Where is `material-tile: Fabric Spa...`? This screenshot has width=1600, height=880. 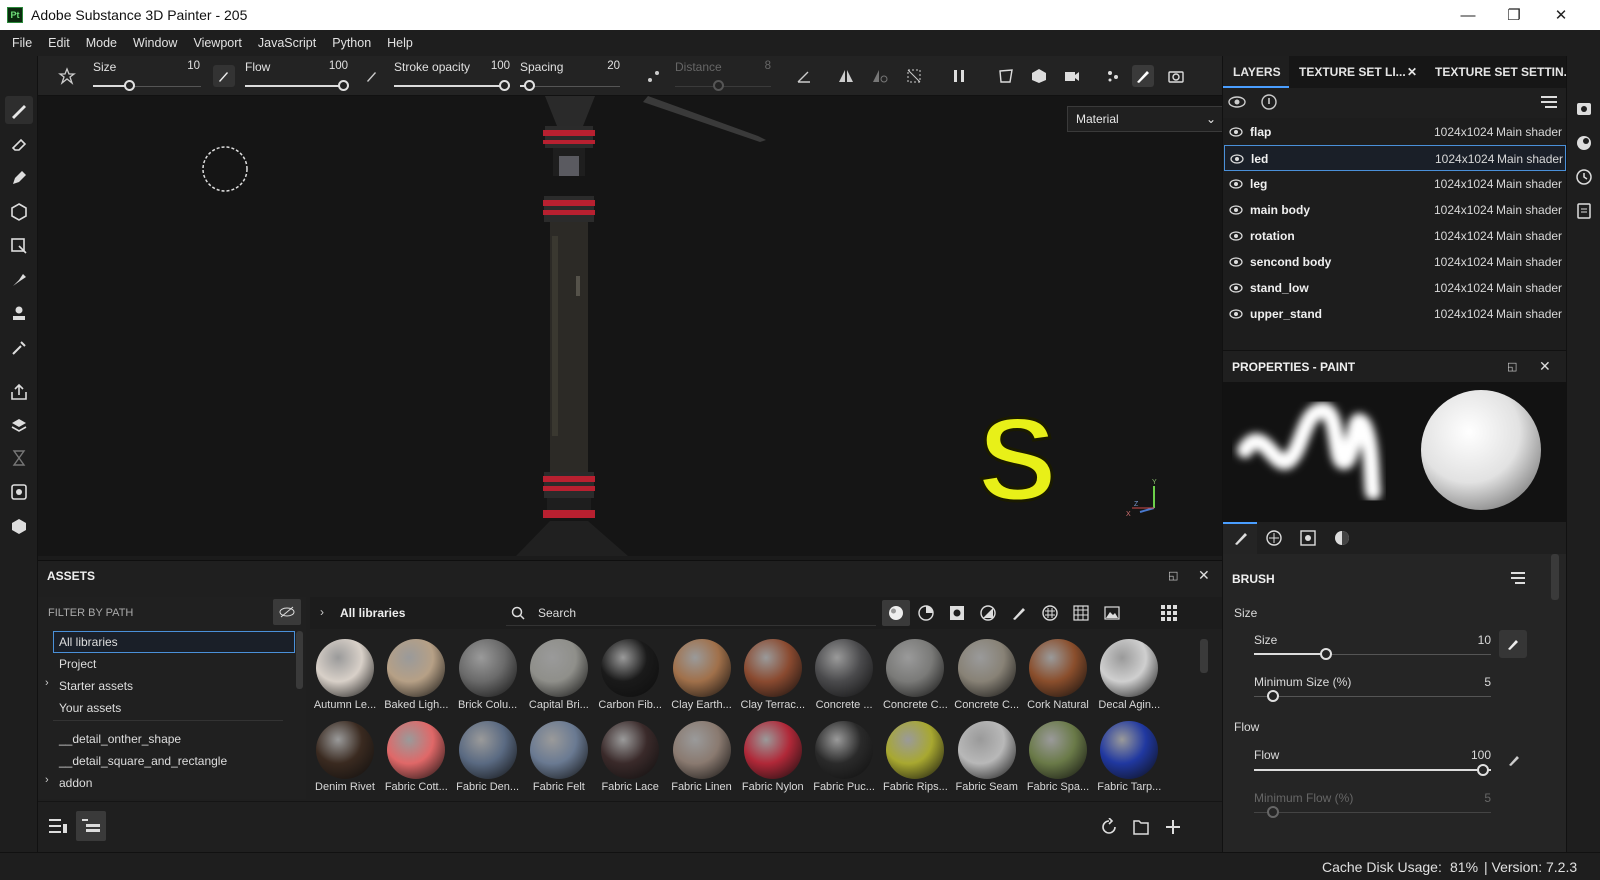
material-tile: Fabric Spa... is located at coordinates (1058, 757).